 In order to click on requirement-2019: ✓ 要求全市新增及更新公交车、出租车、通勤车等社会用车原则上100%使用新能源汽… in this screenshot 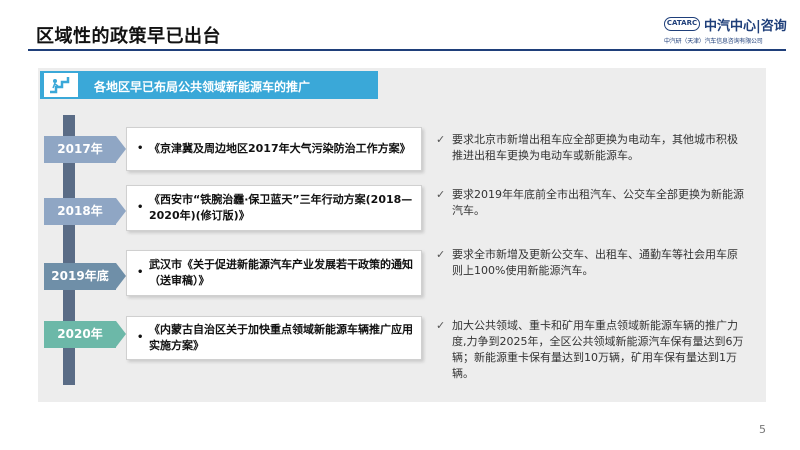, I will do `click(591, 264)`.